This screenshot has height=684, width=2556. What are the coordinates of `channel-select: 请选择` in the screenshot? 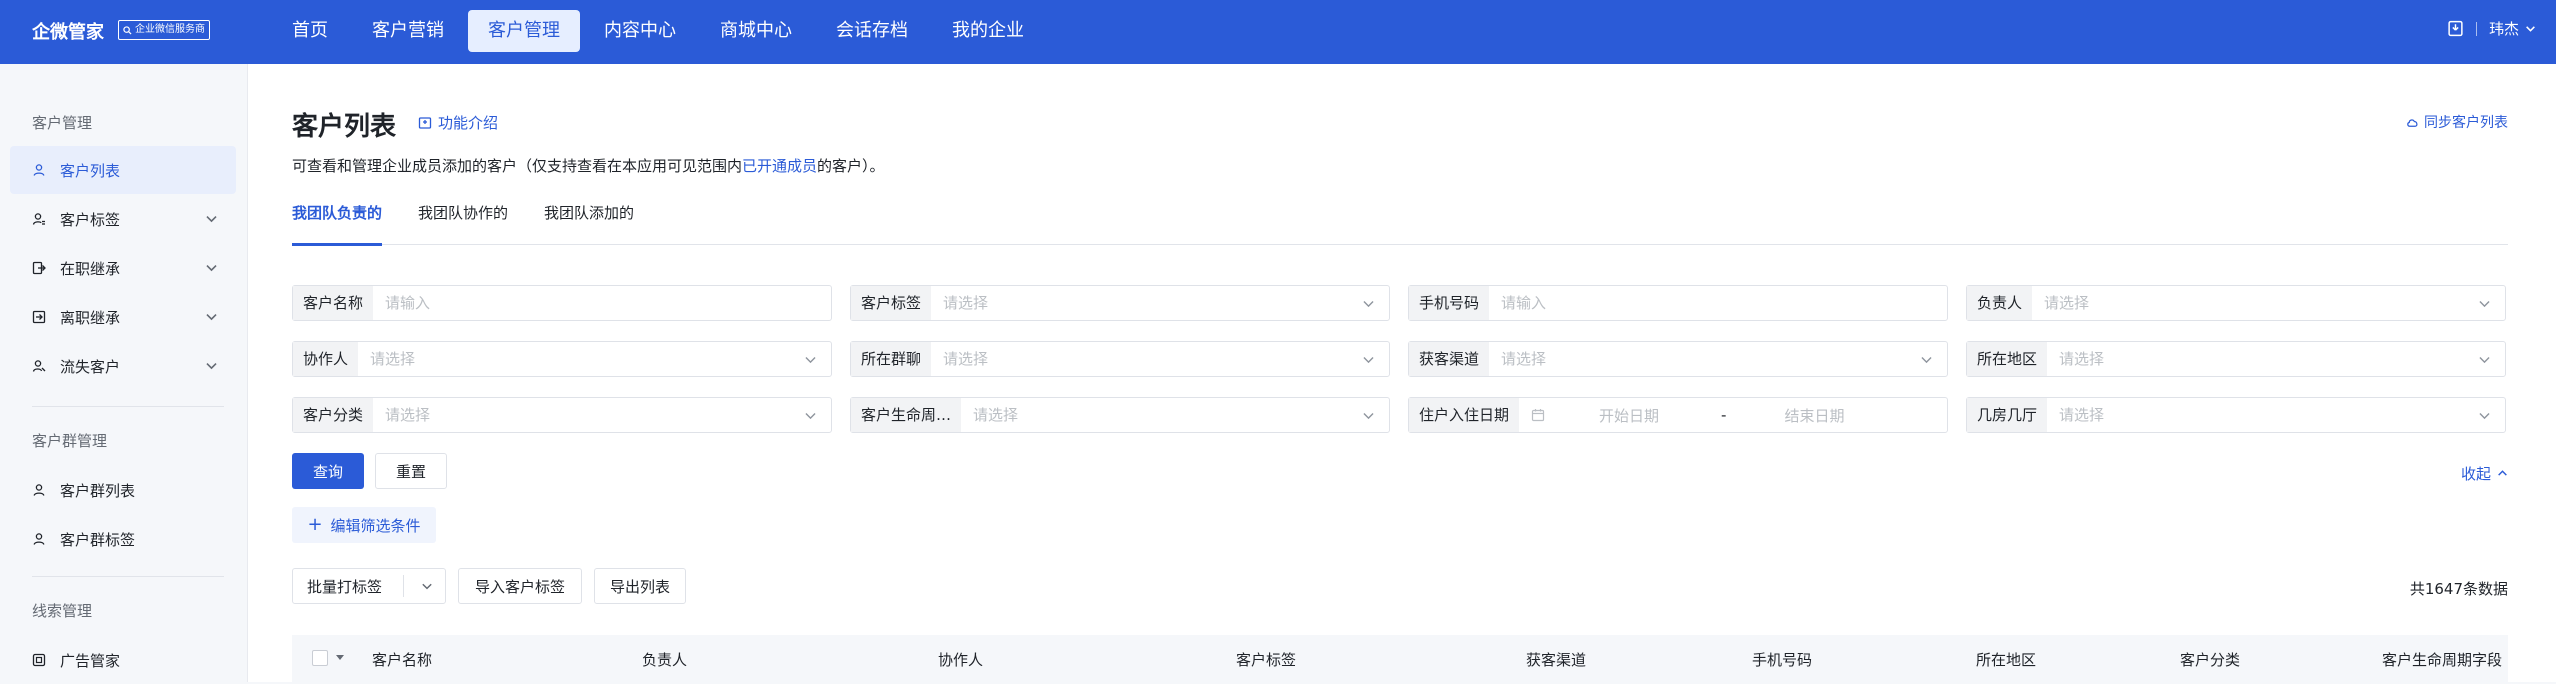 It's located at (1704, 359).